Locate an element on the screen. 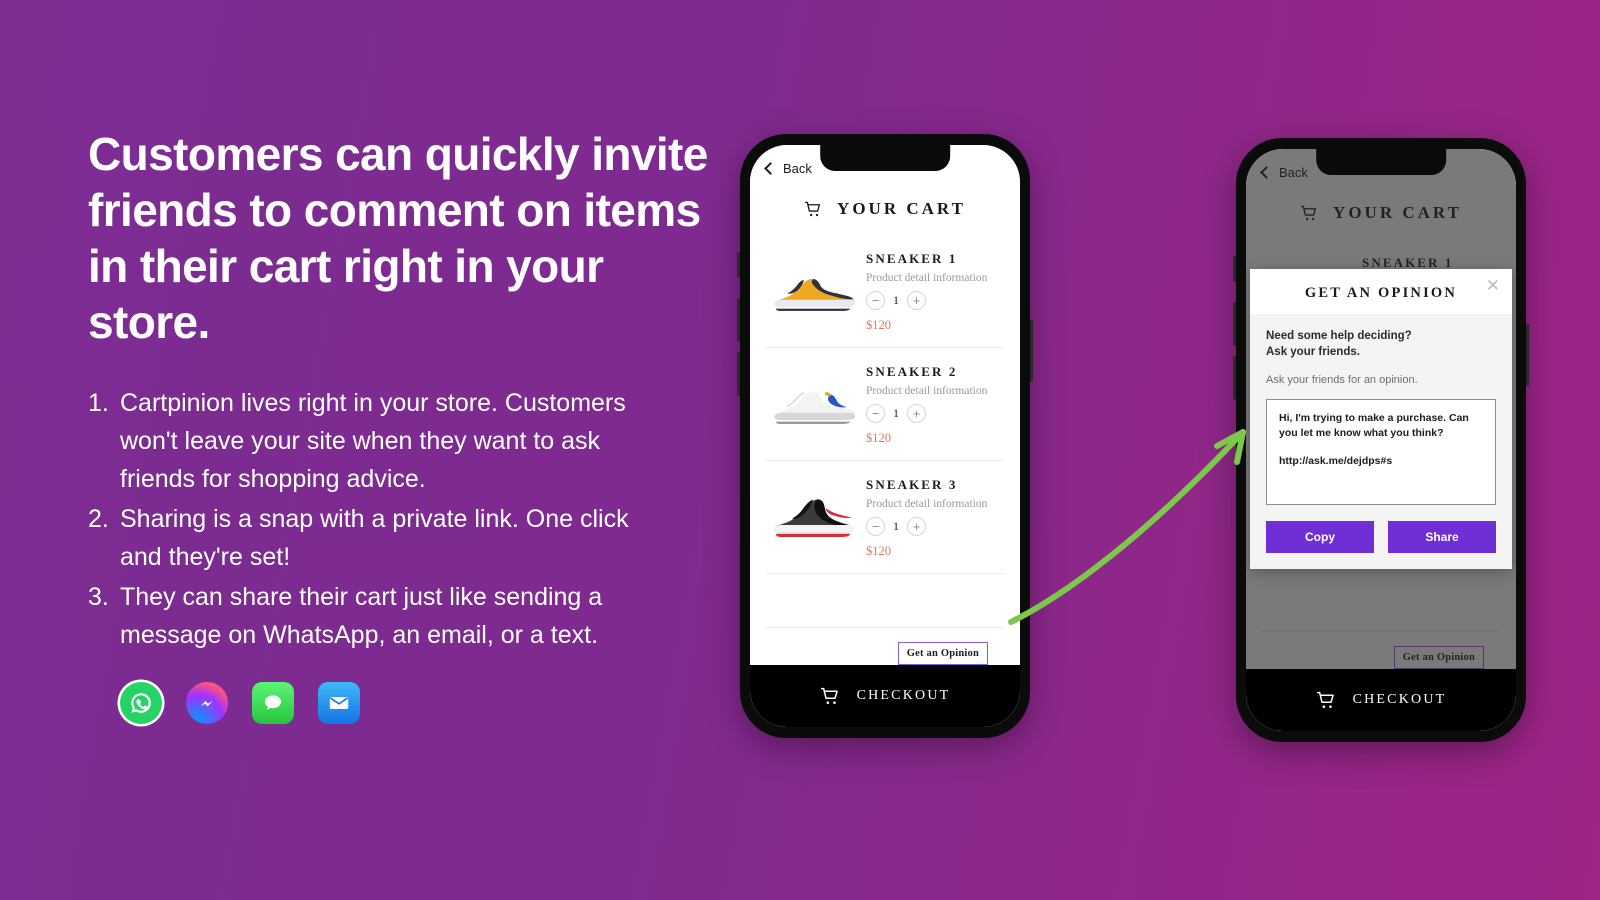 The image size is (1600, 900). modal-actions: Copy Share is located at coordinates (1381, 537).